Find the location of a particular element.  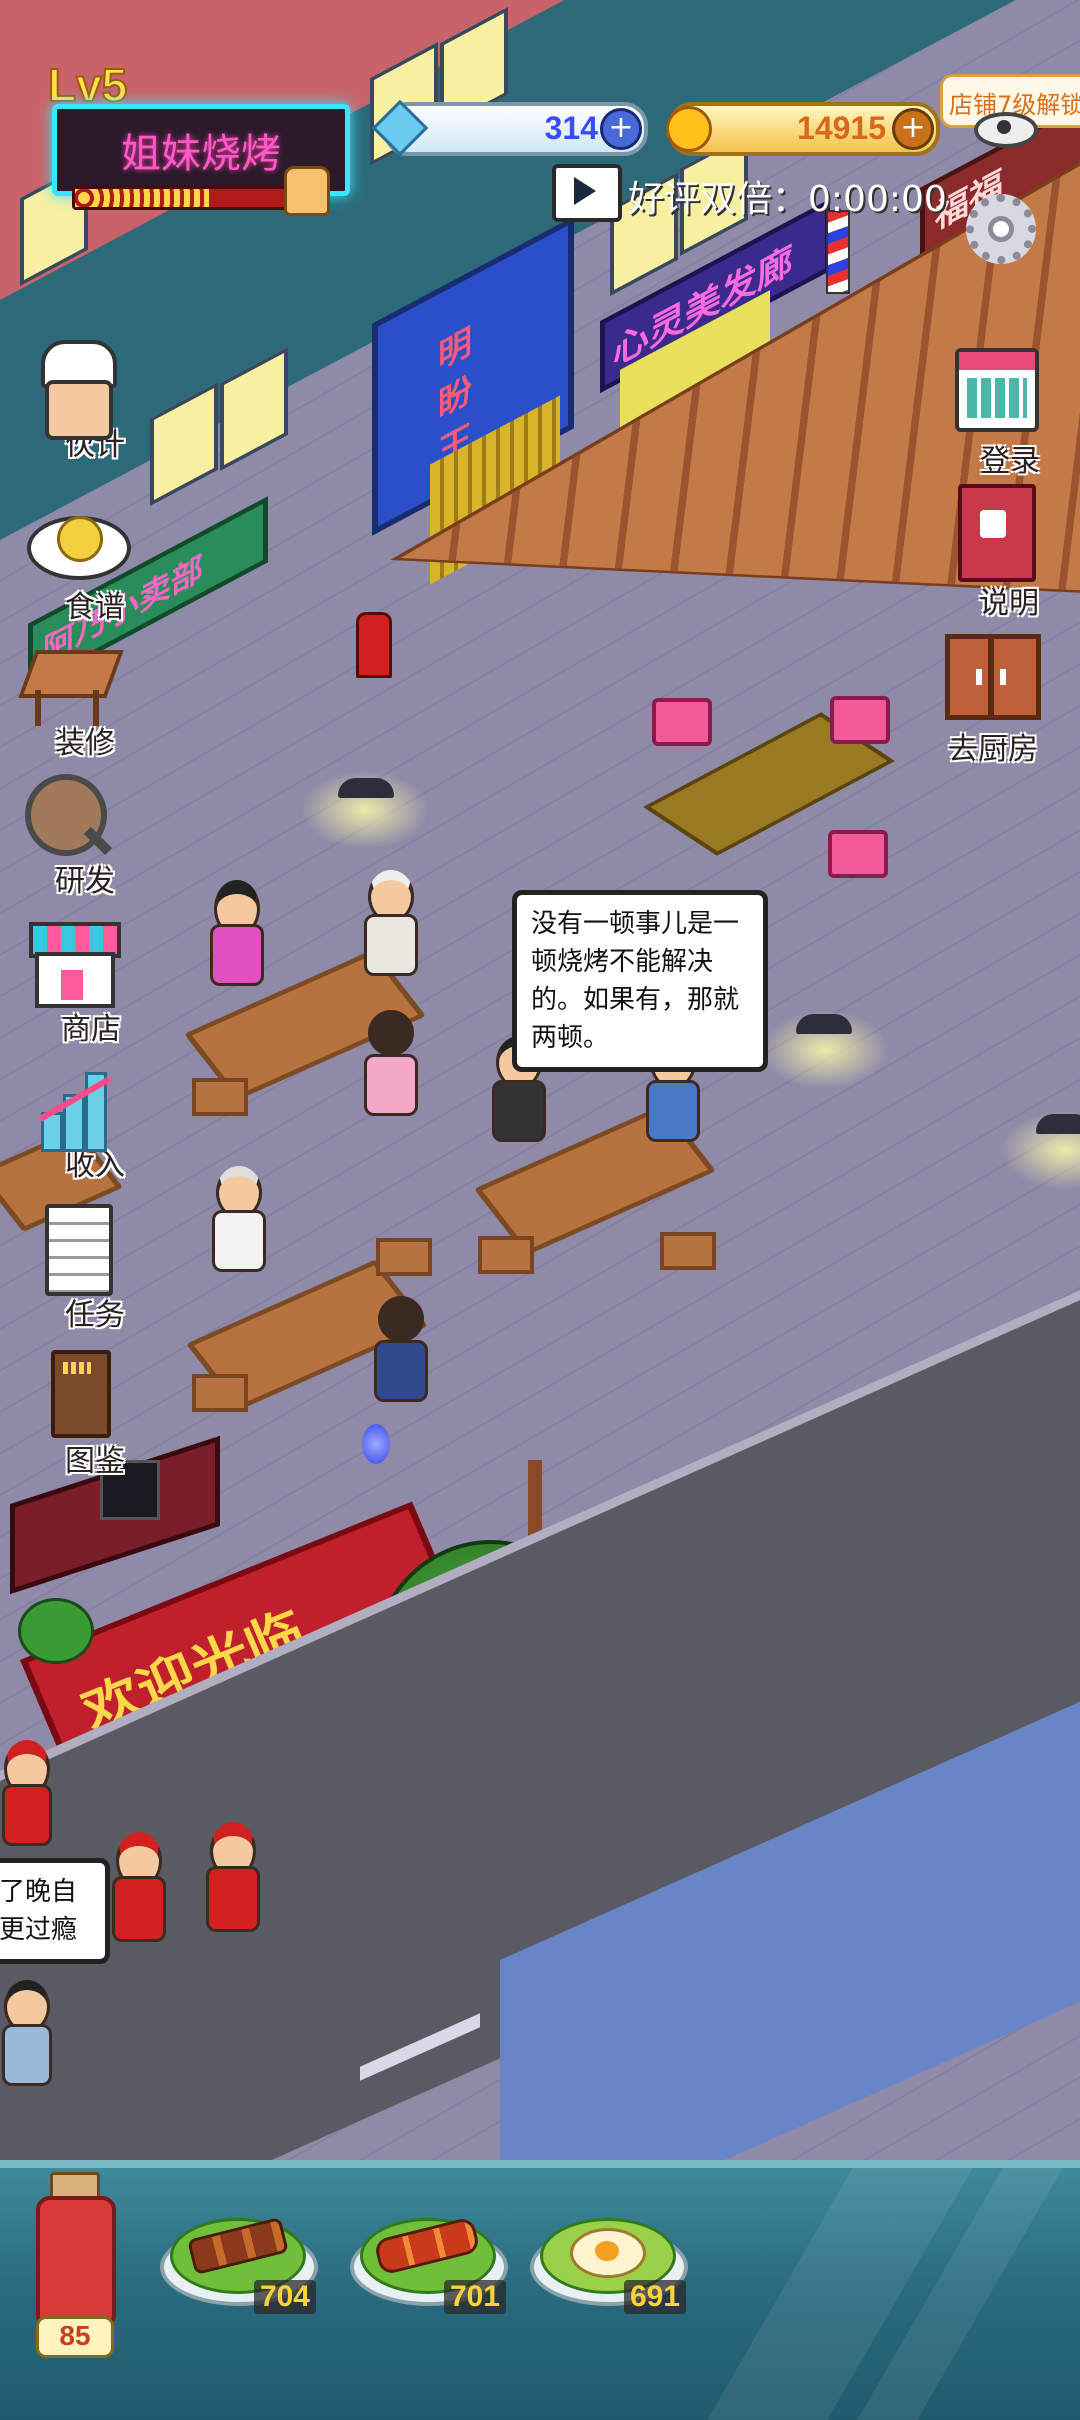

menu-login-reward-label: 登录 is located at coordinates (1010, 461).